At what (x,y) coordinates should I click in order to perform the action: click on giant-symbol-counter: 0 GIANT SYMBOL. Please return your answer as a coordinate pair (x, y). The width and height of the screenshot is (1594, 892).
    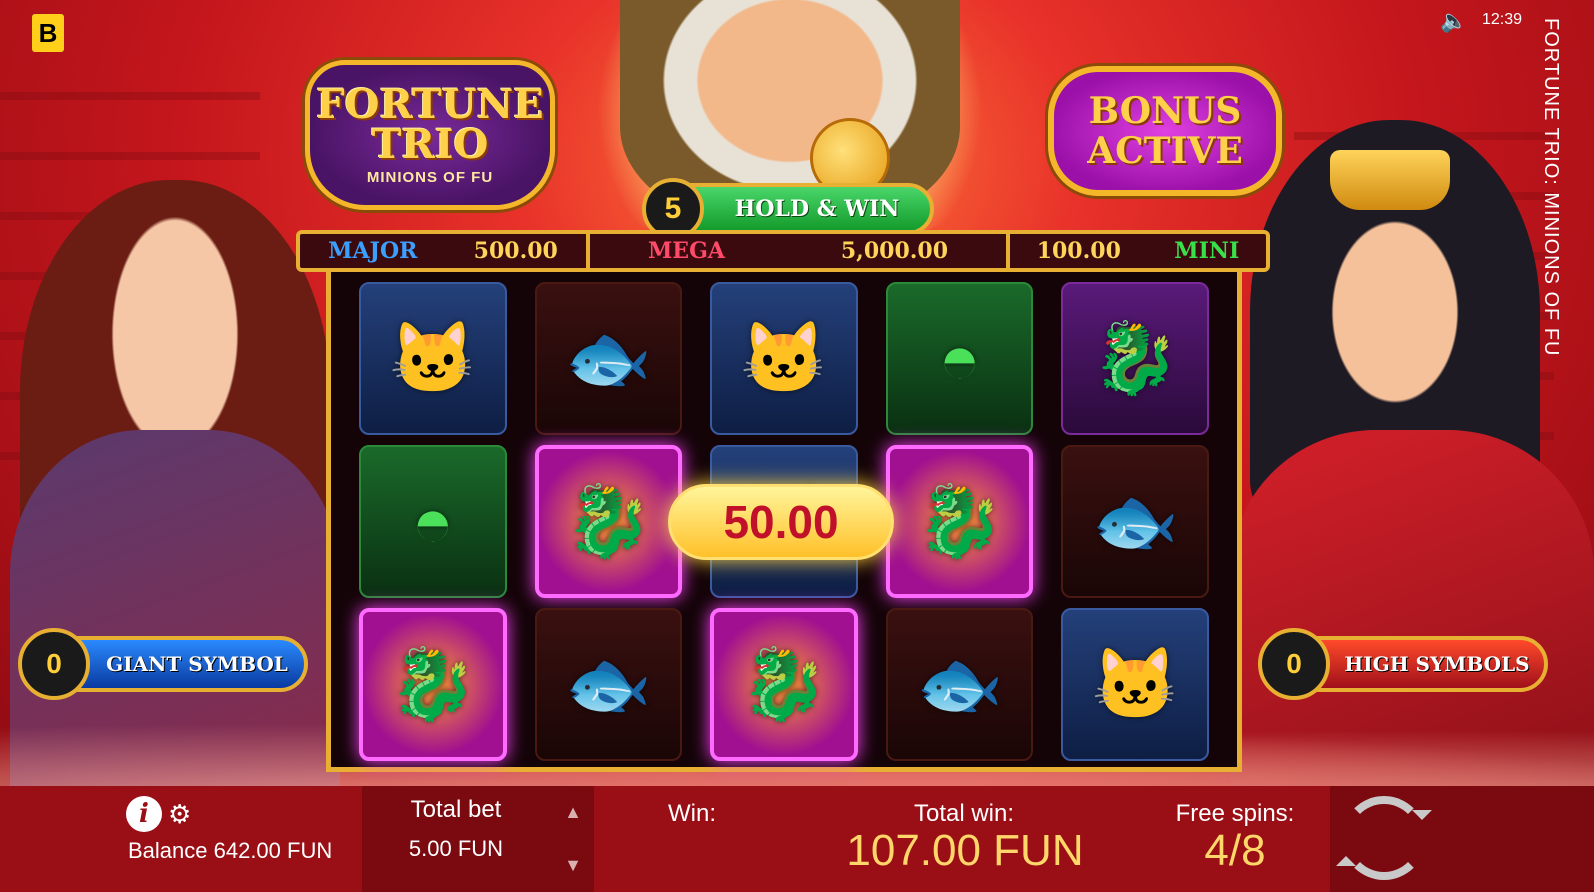
    Looking at the image, I should click on (163, 664).